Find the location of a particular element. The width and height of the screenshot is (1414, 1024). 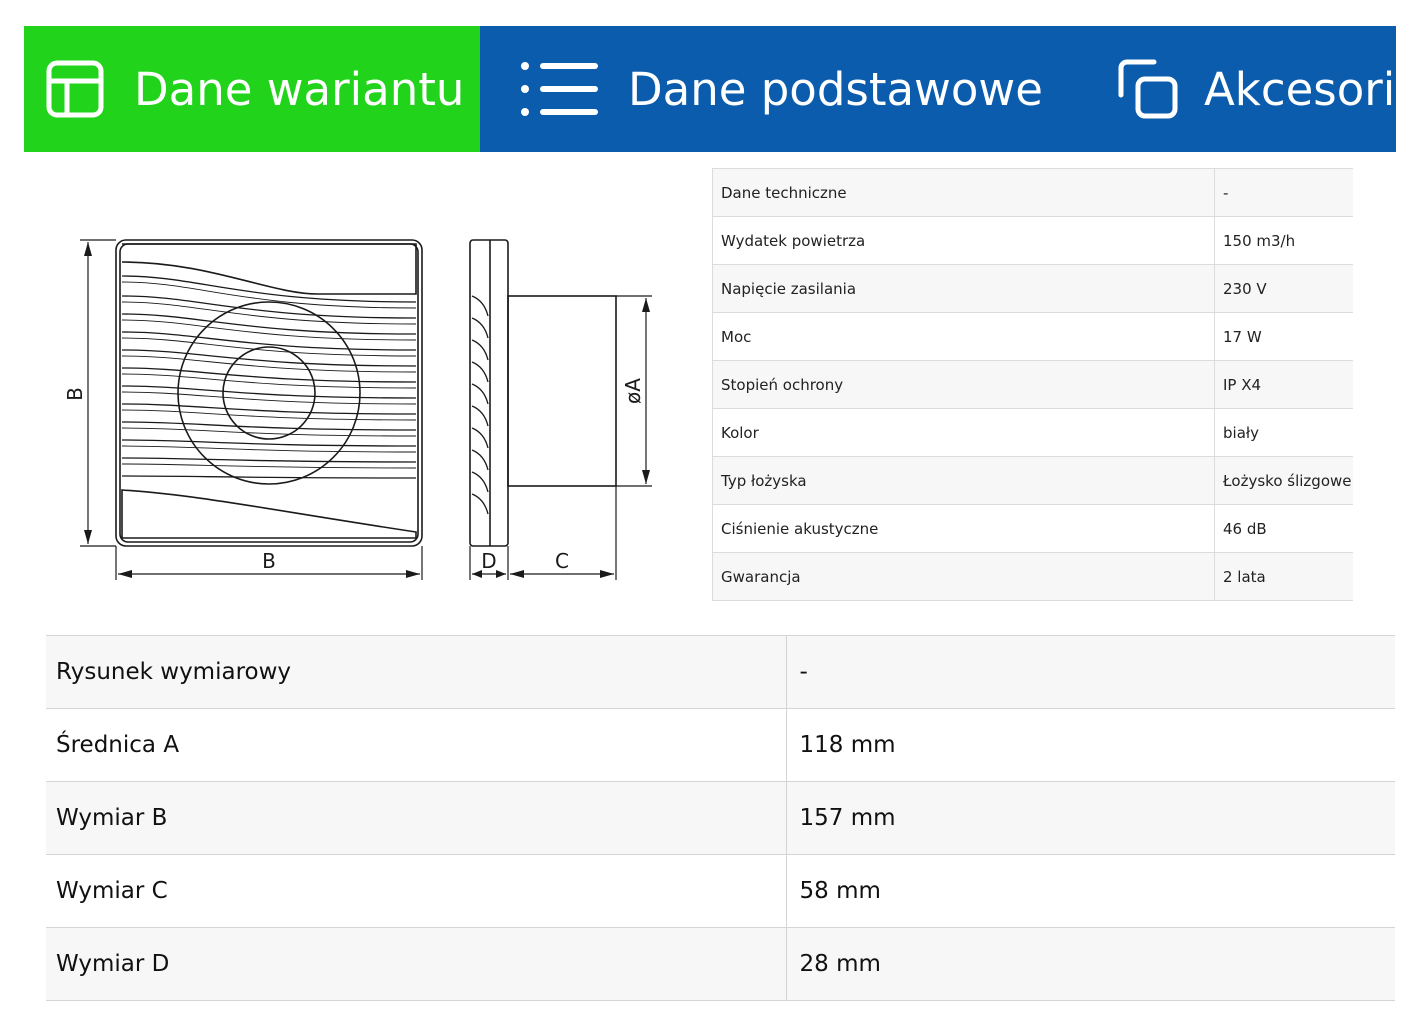

table-row: Rysunek wymiarowy - is located at coordinates (720, 672).